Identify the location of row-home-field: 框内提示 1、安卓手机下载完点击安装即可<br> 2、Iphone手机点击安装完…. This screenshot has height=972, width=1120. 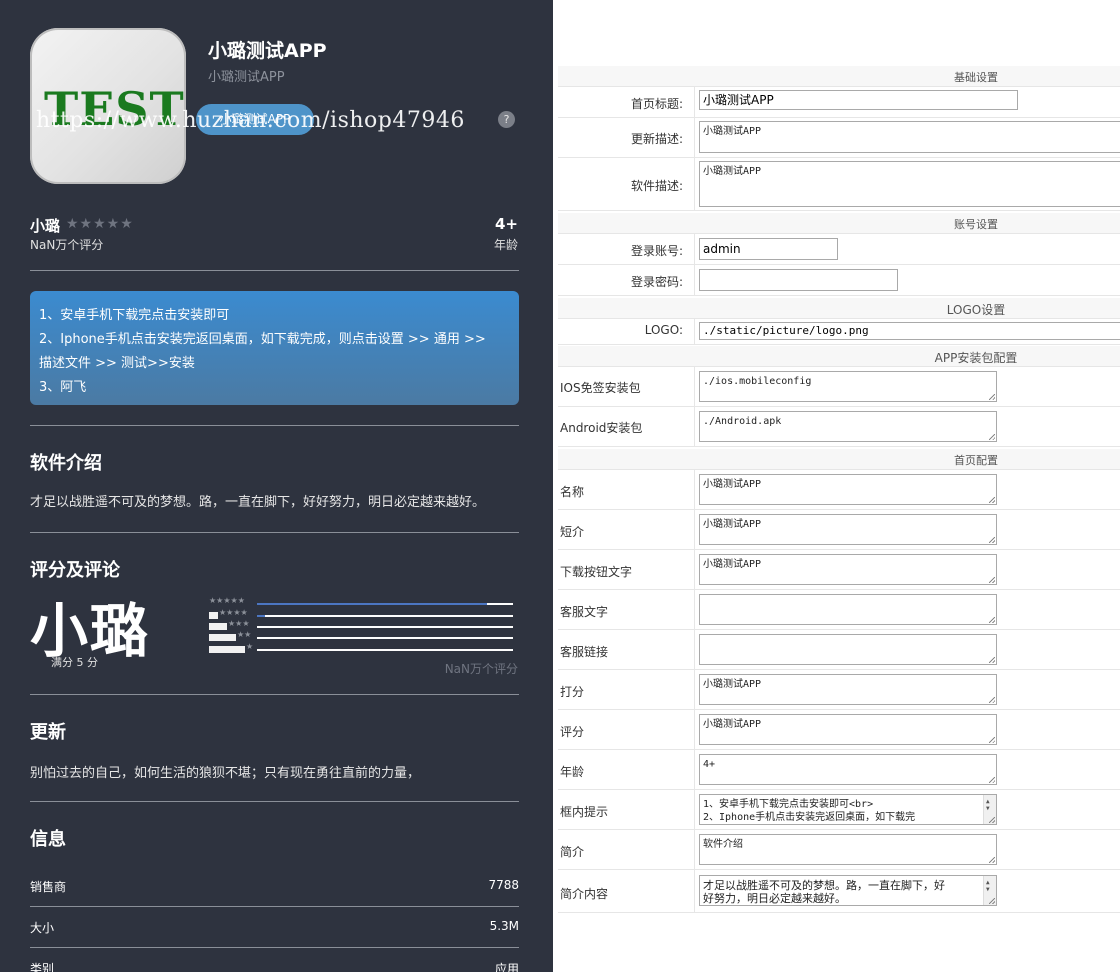
(839, 810).